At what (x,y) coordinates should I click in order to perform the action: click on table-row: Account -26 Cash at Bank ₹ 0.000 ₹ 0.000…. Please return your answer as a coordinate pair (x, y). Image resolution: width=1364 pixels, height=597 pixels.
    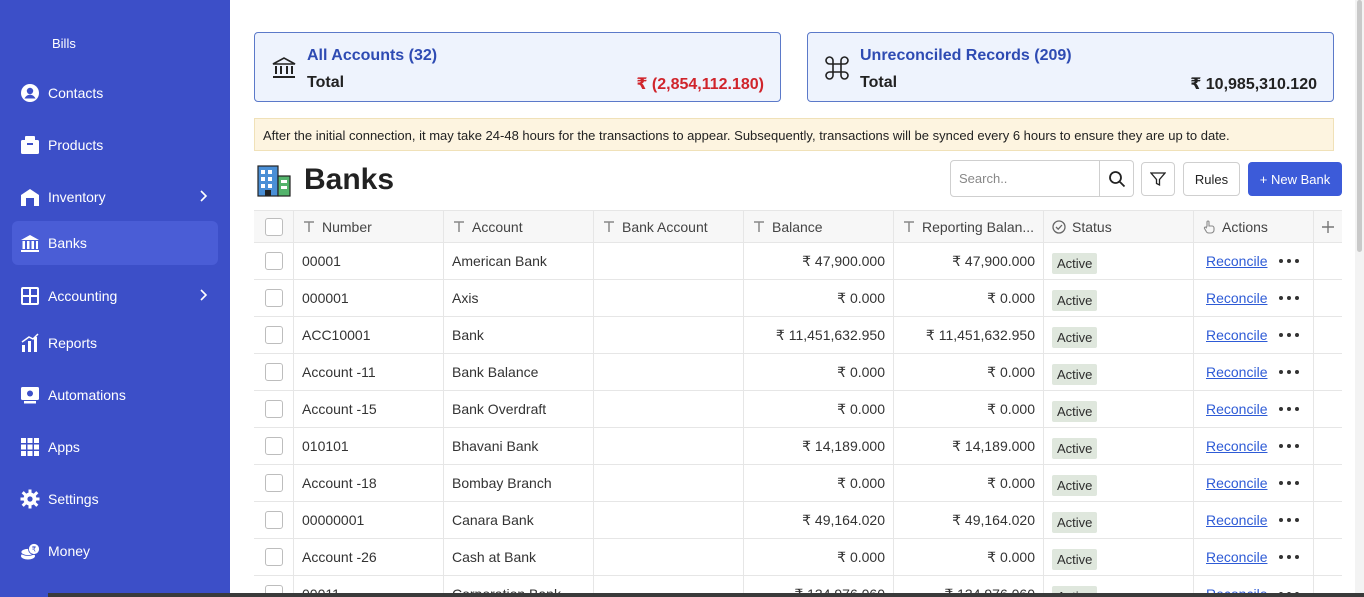
    Looking at the image, I should click on (798, 557).